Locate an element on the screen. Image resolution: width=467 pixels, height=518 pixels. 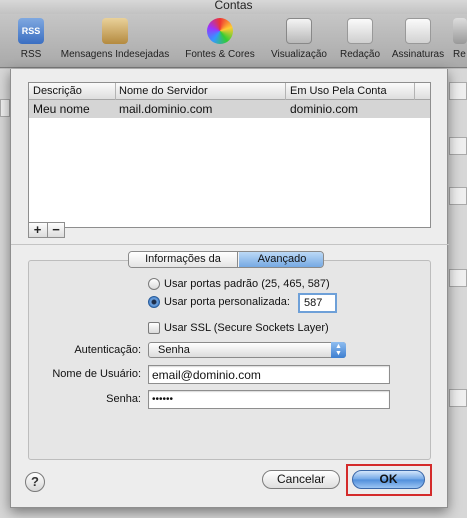
window-title: Contas is located at coordinates (233, 7).